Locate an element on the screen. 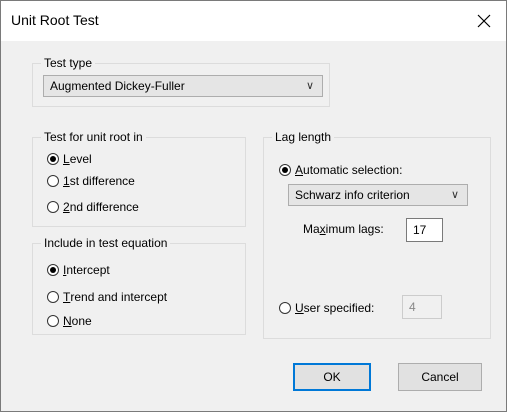 This screenshot has height=412, width=507. radio-1st-difference: 1st difference is located at coordinates (91, 181).